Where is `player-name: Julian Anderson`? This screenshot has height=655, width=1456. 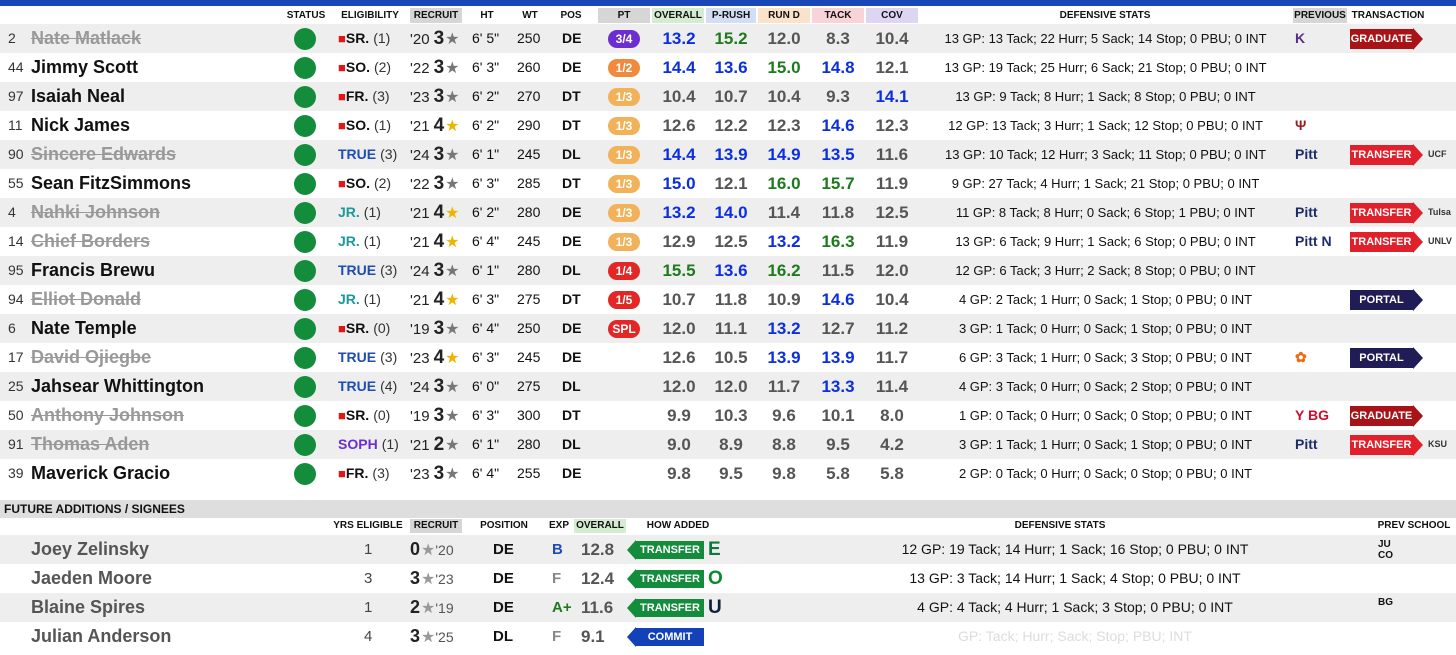 player-name: Julian Anderson is located at coordinates (101, 636).